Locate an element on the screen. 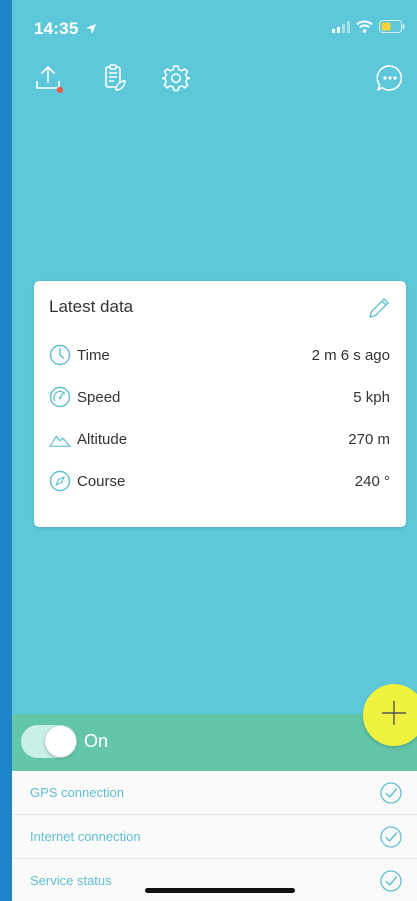  log-document-icon is located at coordinates (114, 80).